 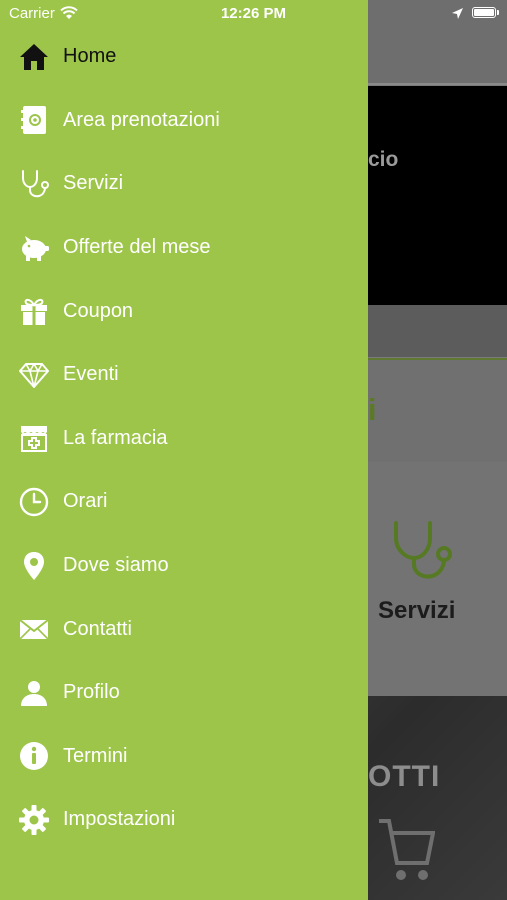 What do you see at coordinates (85, 501) in the screenshot?
I see `menu-label: Orari` at bounding box center [85, 501].